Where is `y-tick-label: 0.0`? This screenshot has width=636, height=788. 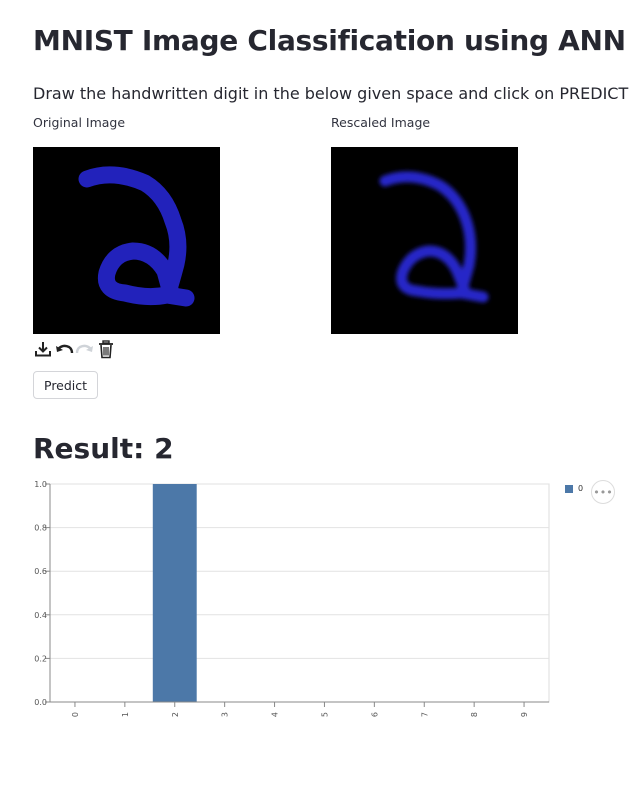
y-tick-label: 0.0 is located at coordinates (40, 702).